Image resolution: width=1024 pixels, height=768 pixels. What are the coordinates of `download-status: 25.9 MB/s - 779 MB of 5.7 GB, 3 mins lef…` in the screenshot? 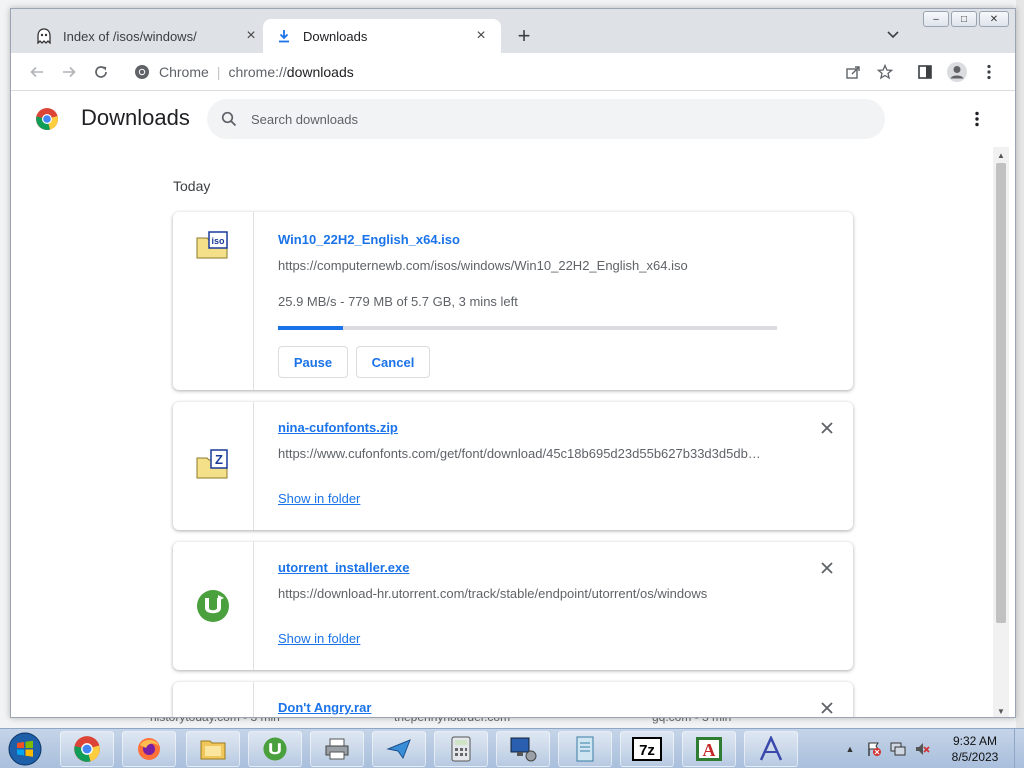 It's located at (398, 301).